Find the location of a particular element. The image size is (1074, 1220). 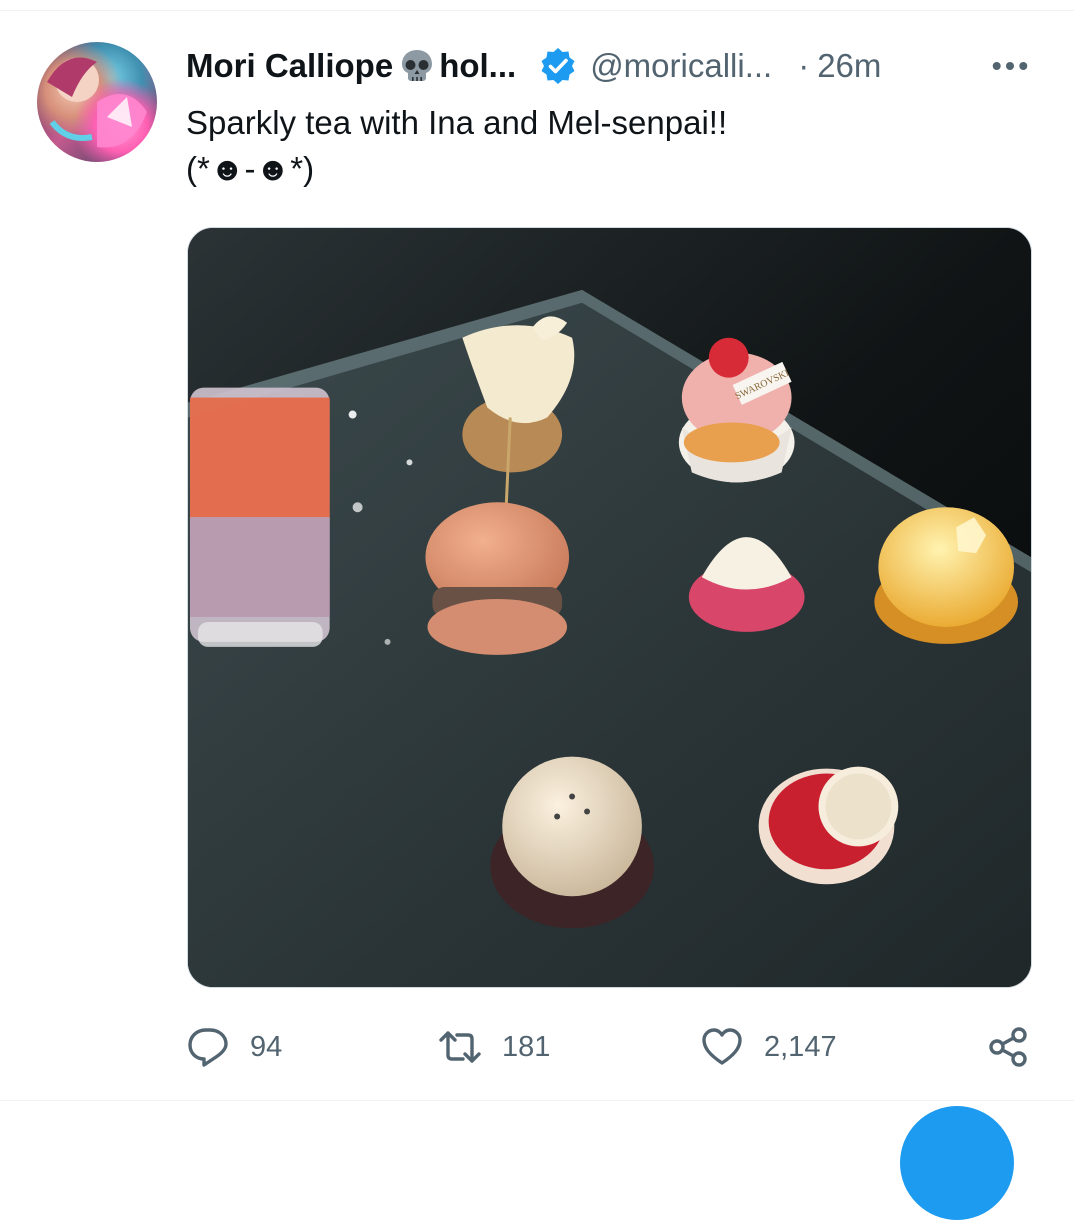

avatar is located at coordinates (97, 102).